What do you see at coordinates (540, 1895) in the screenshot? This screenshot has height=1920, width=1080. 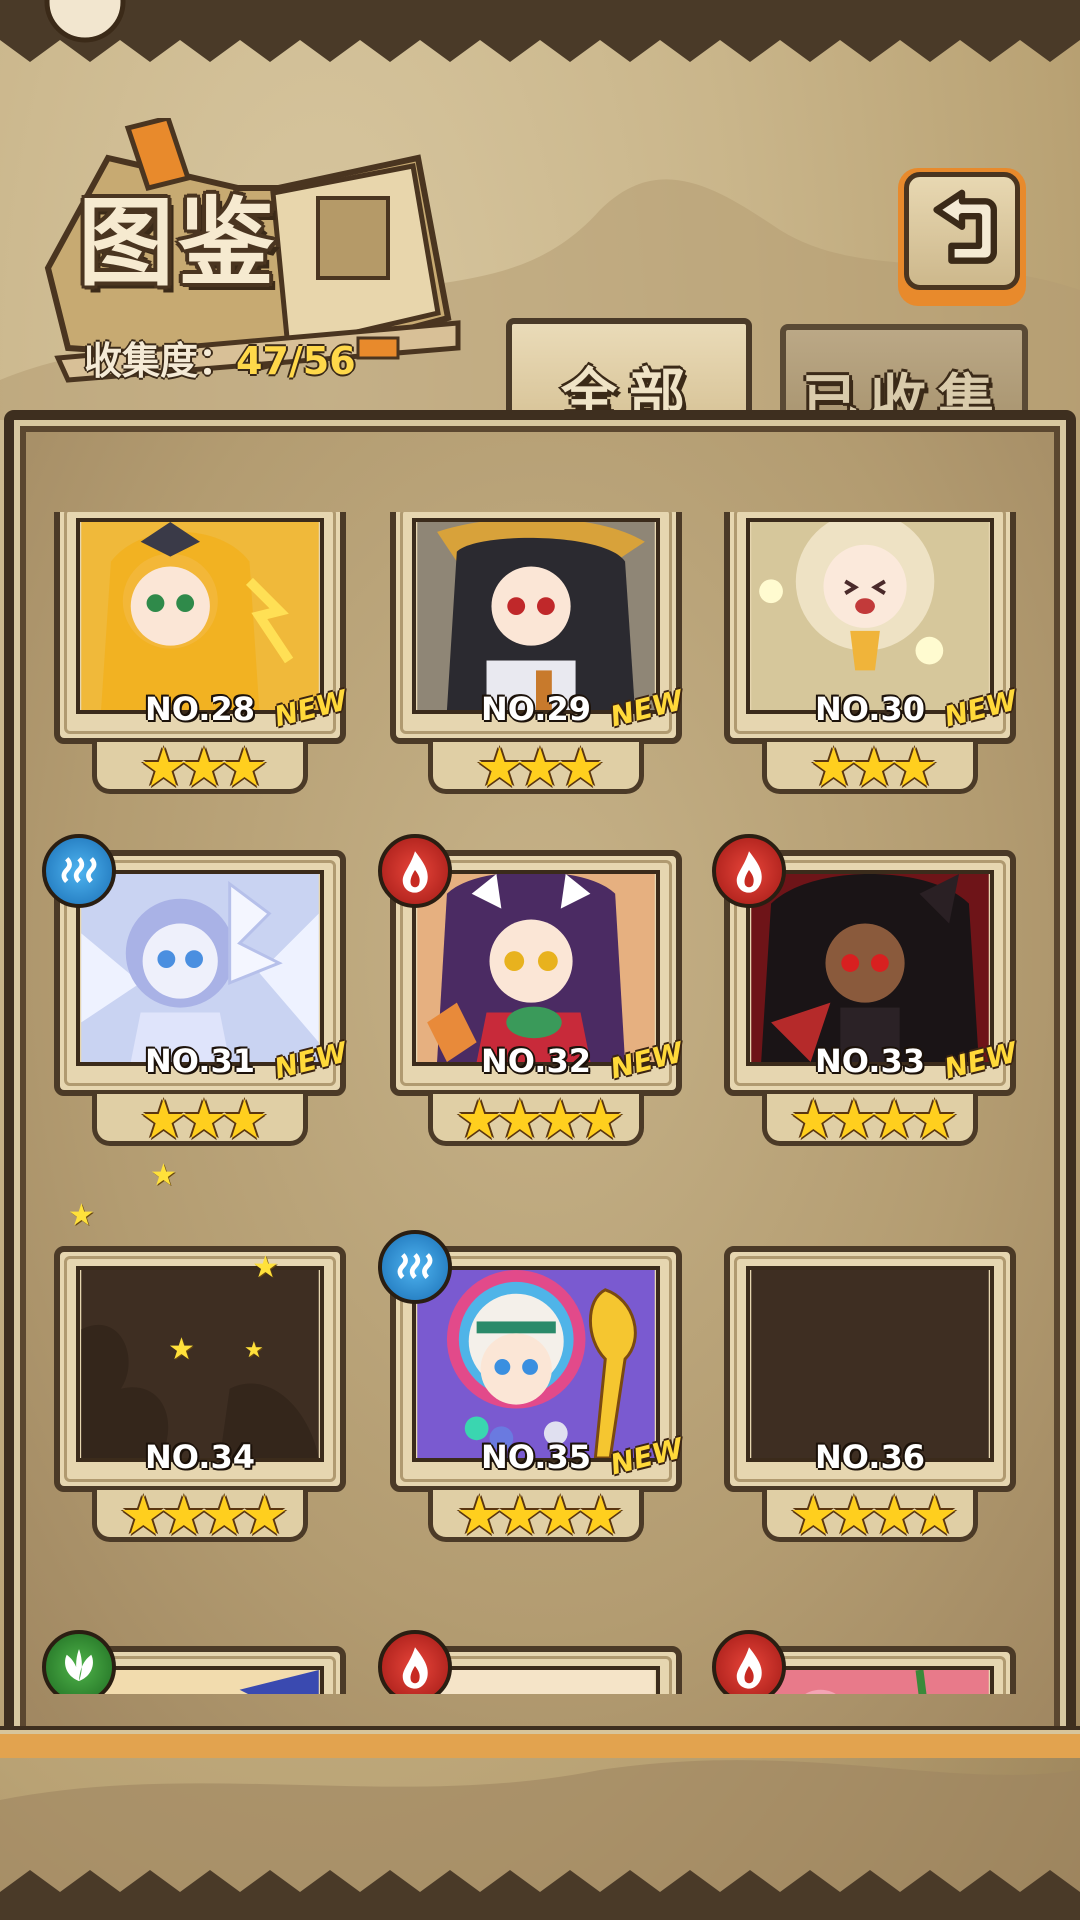 I see `zigzag-border-bottom` at bounding box center [540, 1895].